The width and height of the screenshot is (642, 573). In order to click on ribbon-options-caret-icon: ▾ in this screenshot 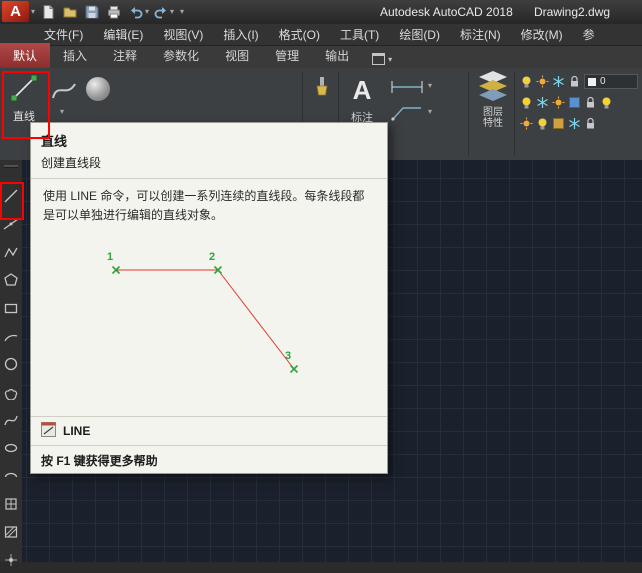, I will do `click(390, 59)`.